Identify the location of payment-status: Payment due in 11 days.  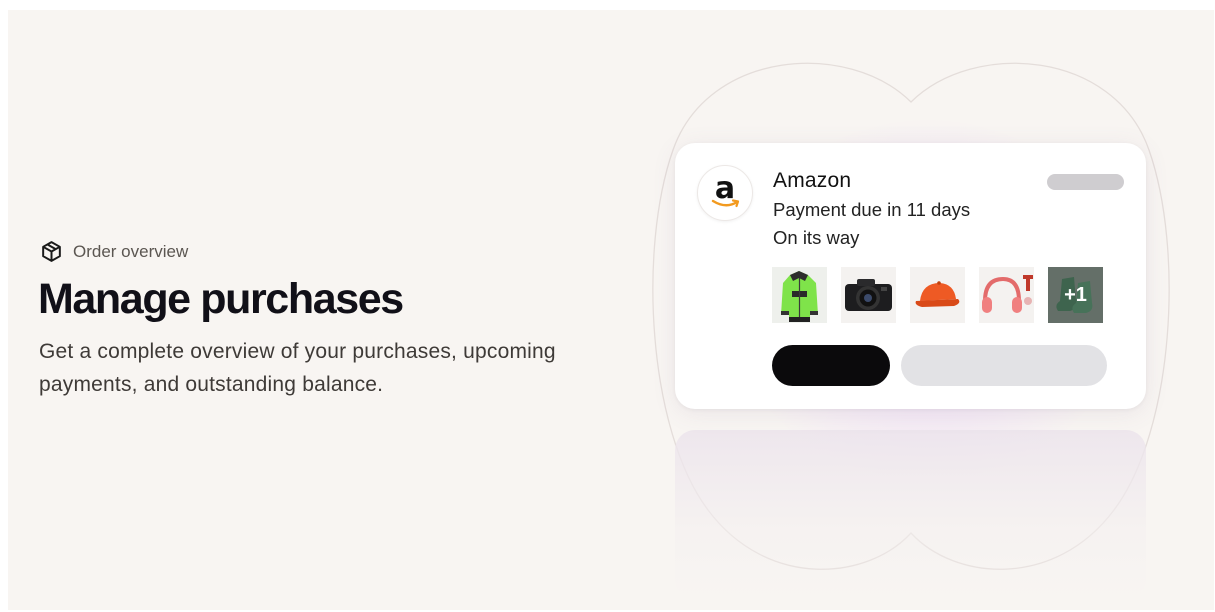
(872, 209).